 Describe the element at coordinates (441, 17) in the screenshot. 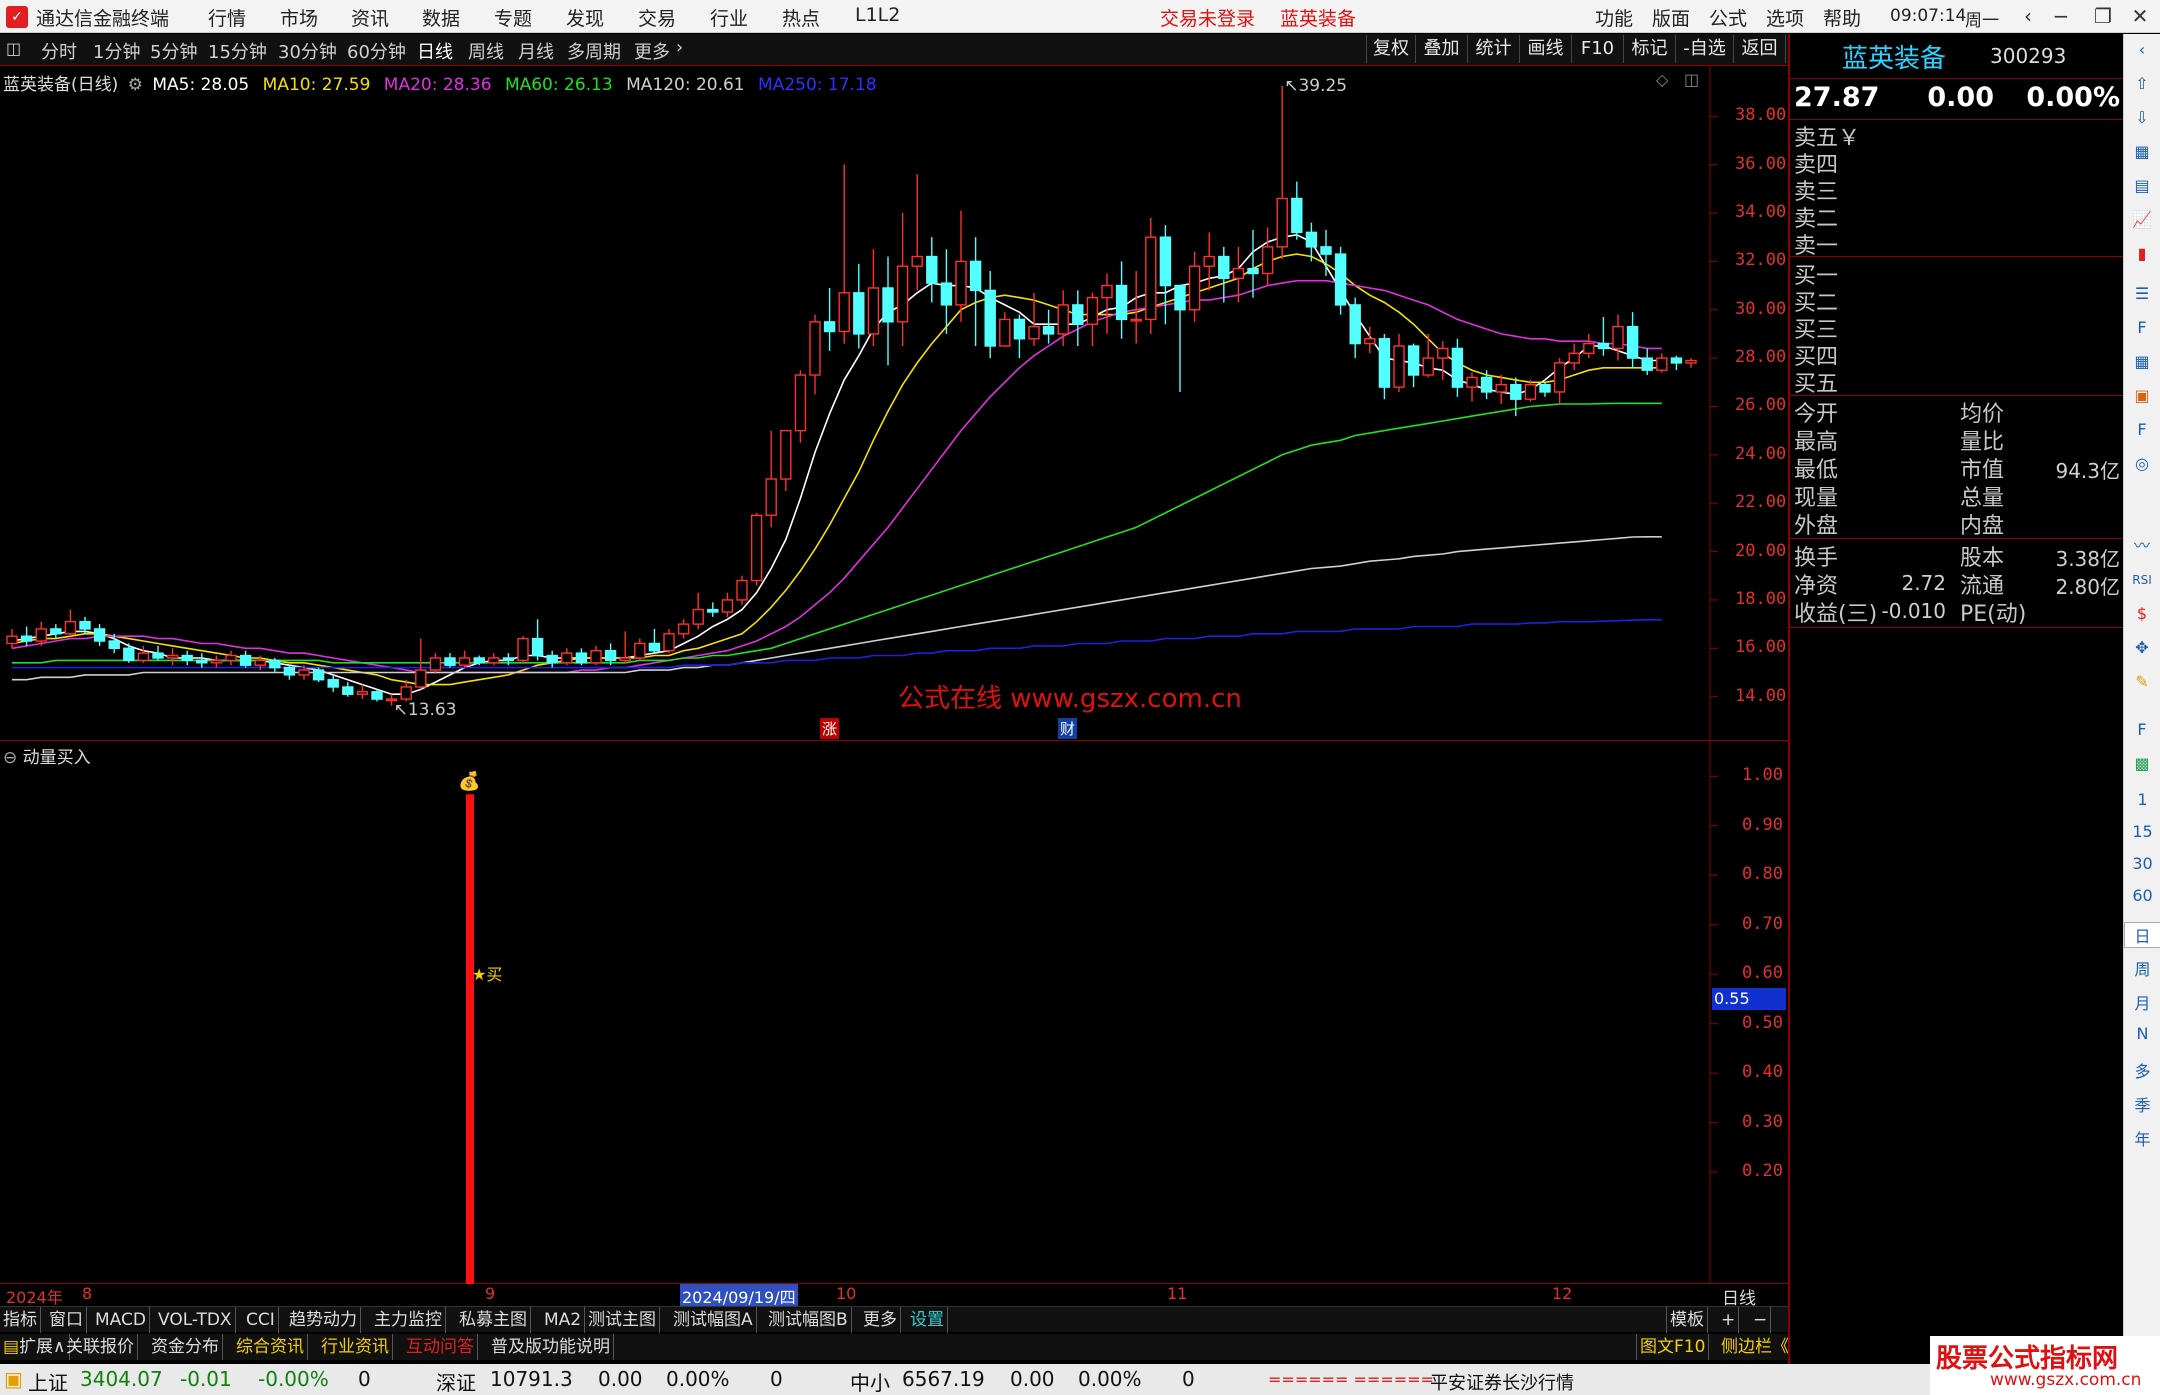

I see `menu-data: 数据` at that location.